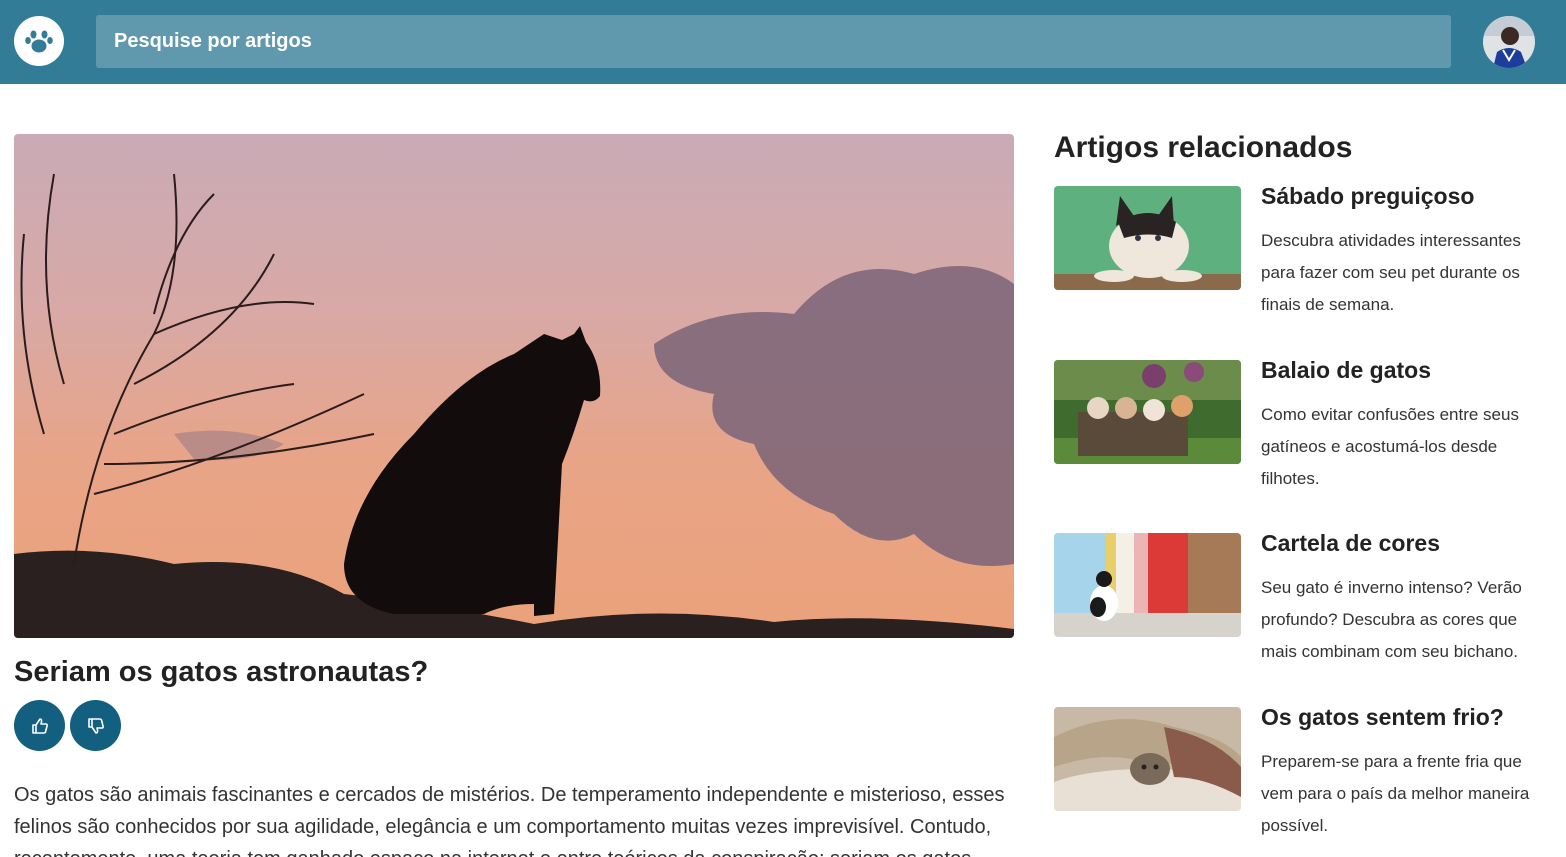  What do you see at coordinates (1147, 412) in the screenshot?
I see `kittens-in-basket-image` at bounding box center [1147, 412].